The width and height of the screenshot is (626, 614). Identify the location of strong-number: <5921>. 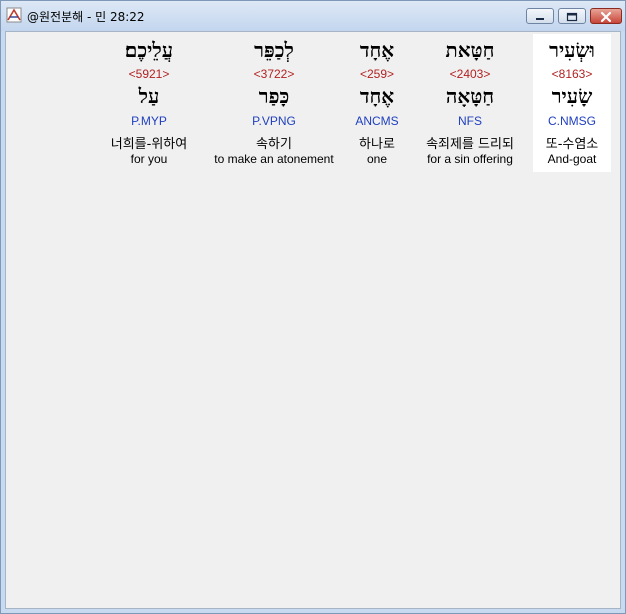
(149, 74).